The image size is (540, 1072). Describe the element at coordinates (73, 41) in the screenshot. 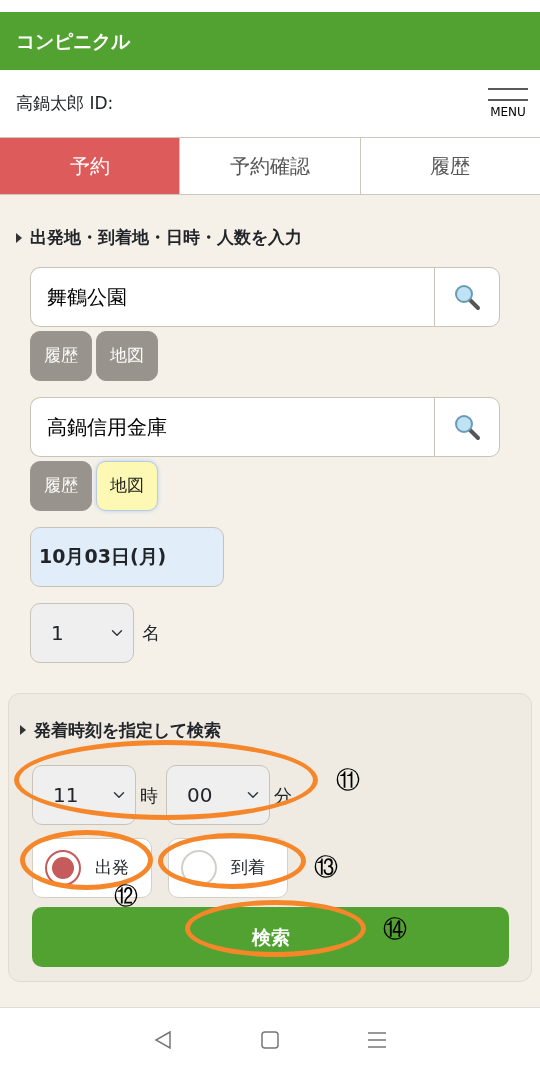

I see `app-title: コンピニクル` at that location.